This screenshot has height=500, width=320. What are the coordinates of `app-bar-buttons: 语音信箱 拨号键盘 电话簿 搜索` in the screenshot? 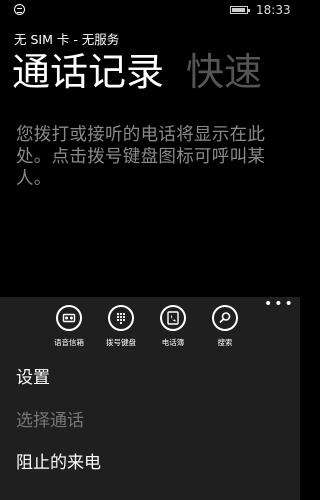 It's located at (150, 330).